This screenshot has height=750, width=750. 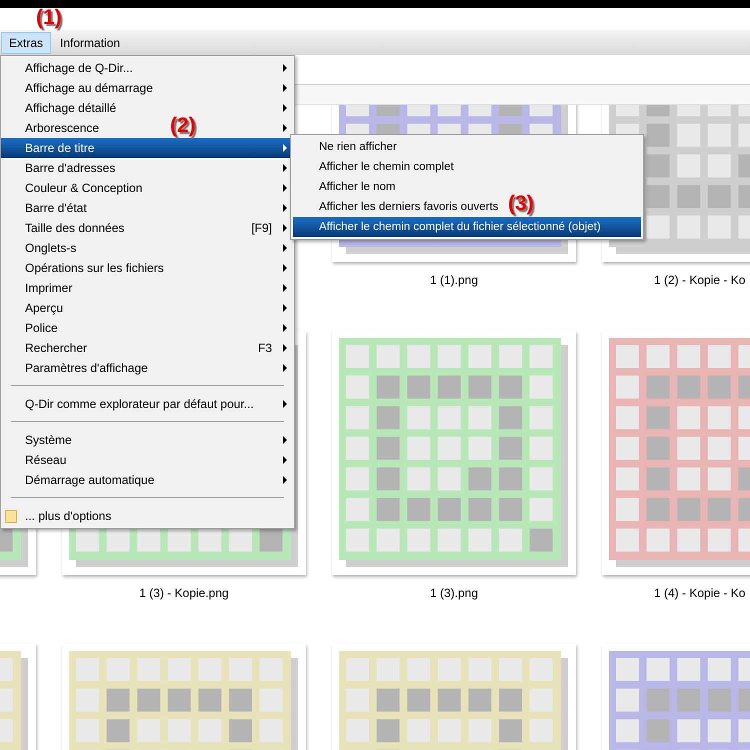 I want to click on file-name-label: 1 (1).png, so click(x=454, y=280).